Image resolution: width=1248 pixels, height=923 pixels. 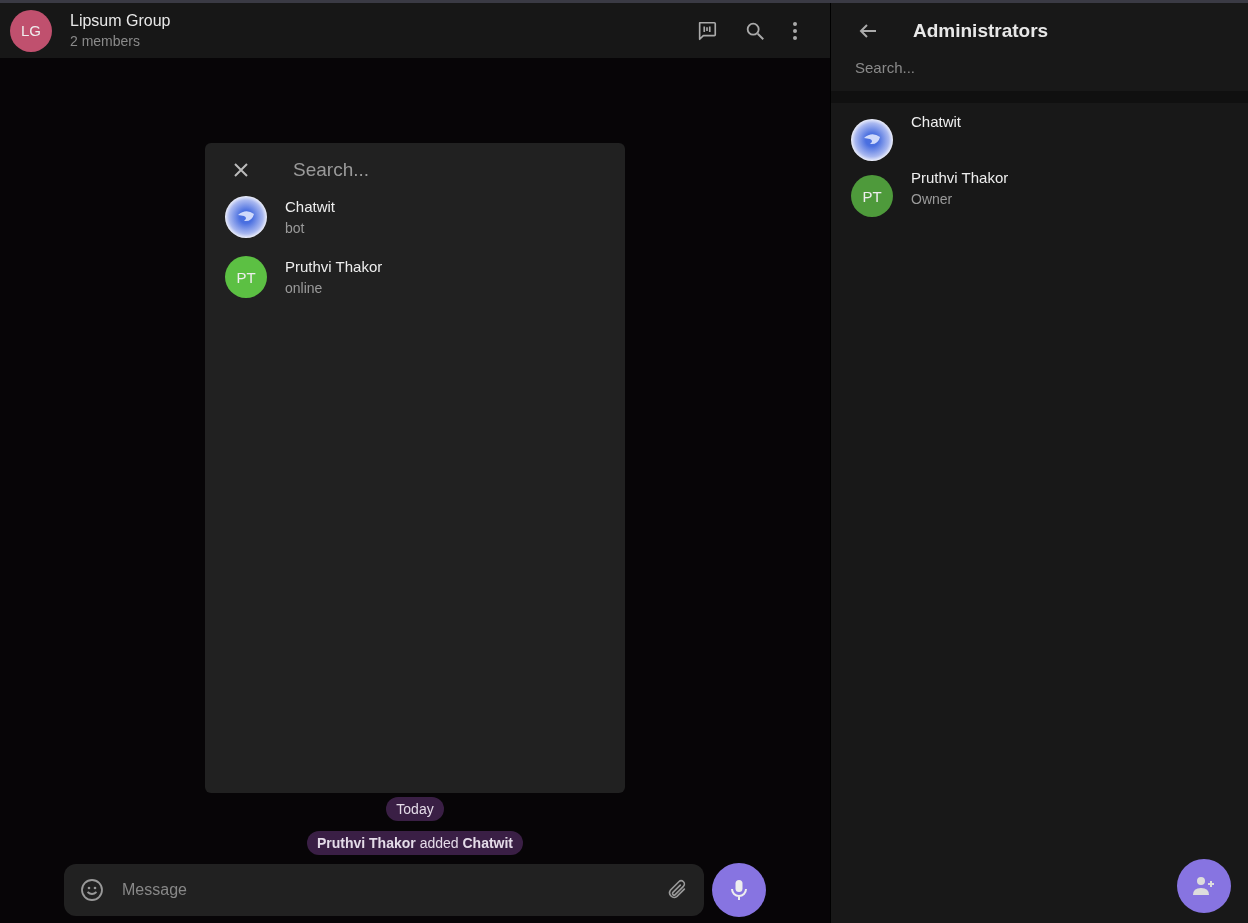 What do you see at coordinates (677, 890) in the screenshot?
I see `paperclip-icon` at bounding box center [677, 890].